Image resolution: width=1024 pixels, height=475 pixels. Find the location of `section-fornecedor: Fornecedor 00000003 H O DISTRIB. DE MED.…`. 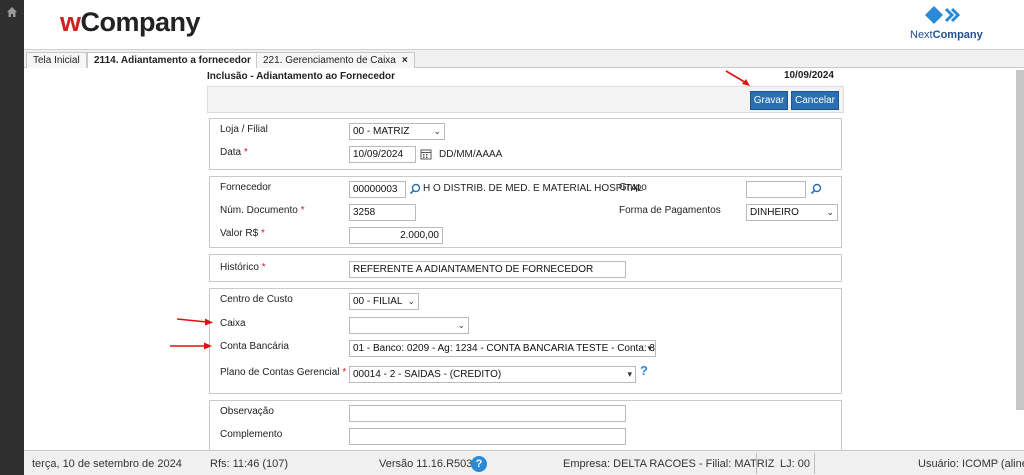

section-fornecedor: Fornecedor 00000003 H O DISTRIB. DE MED.… is located at coordinates (525, 212).